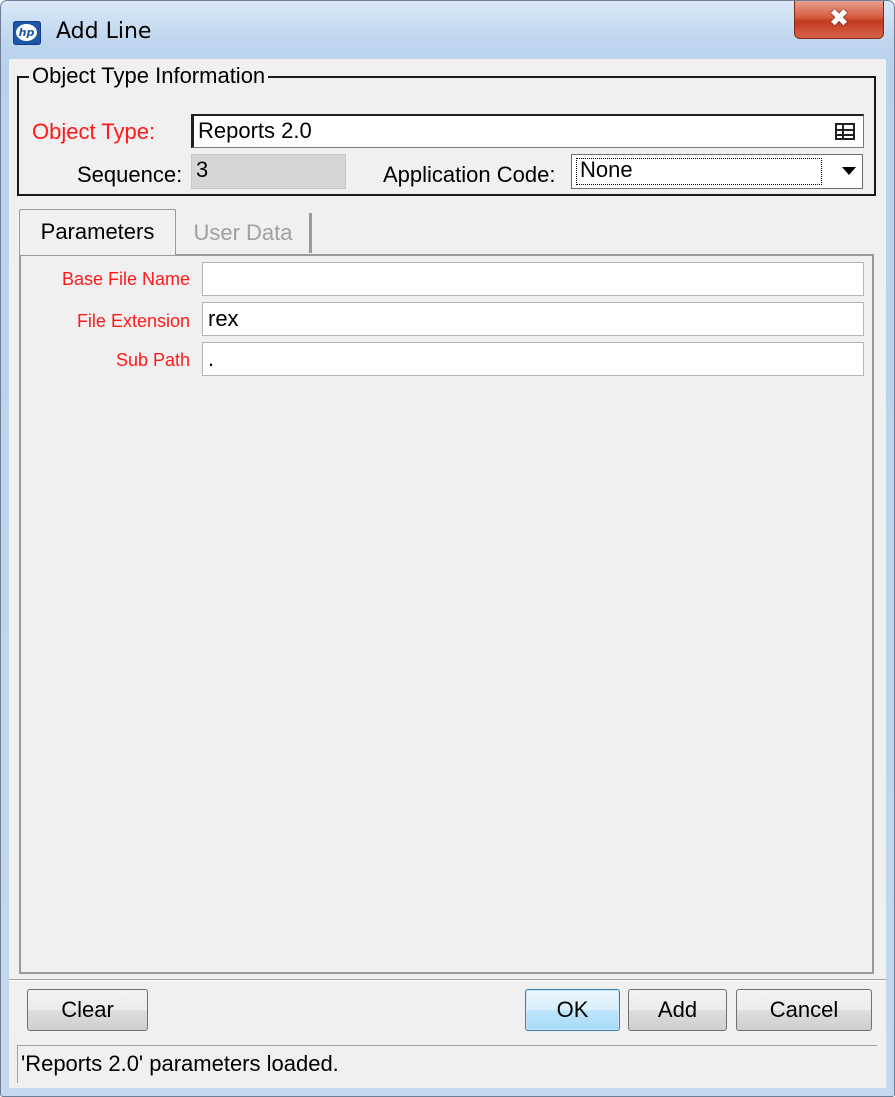 The image size is (895, 1097). I want to click on table-lookup-icon, so click(845, 131).